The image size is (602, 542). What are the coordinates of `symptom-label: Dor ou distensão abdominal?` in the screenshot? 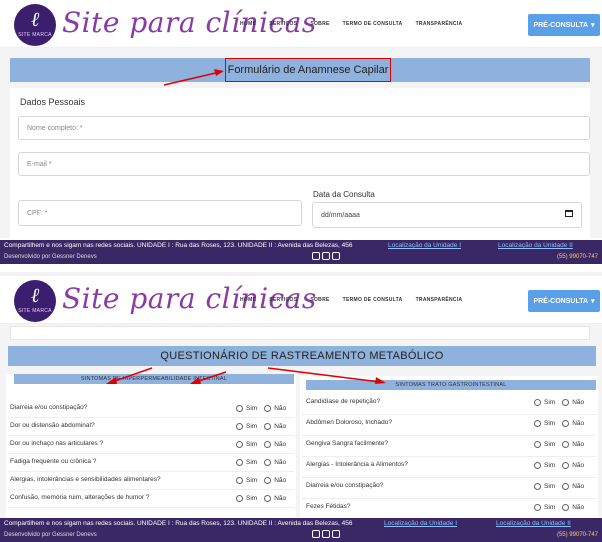 It's located at (52, 425).